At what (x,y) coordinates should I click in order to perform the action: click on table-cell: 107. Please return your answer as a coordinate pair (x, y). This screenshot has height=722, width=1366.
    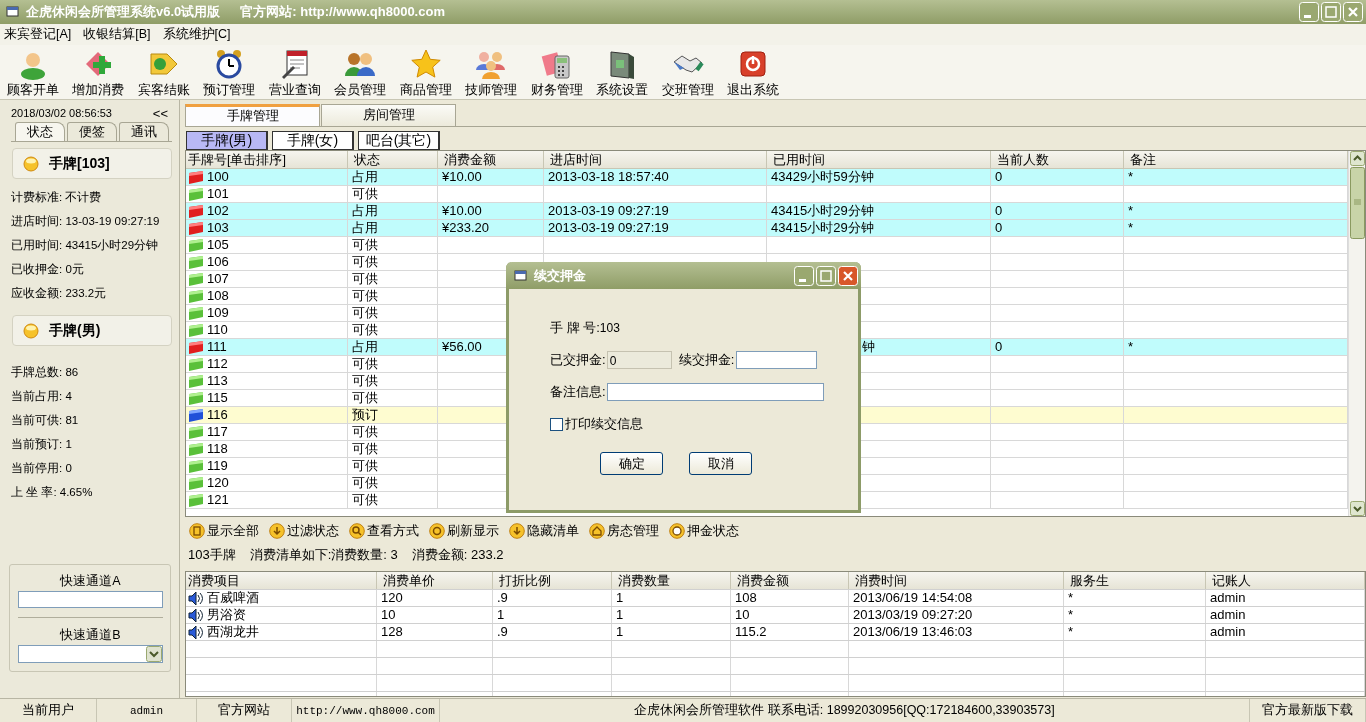
    Looking at the image, I should click on (218, 279).